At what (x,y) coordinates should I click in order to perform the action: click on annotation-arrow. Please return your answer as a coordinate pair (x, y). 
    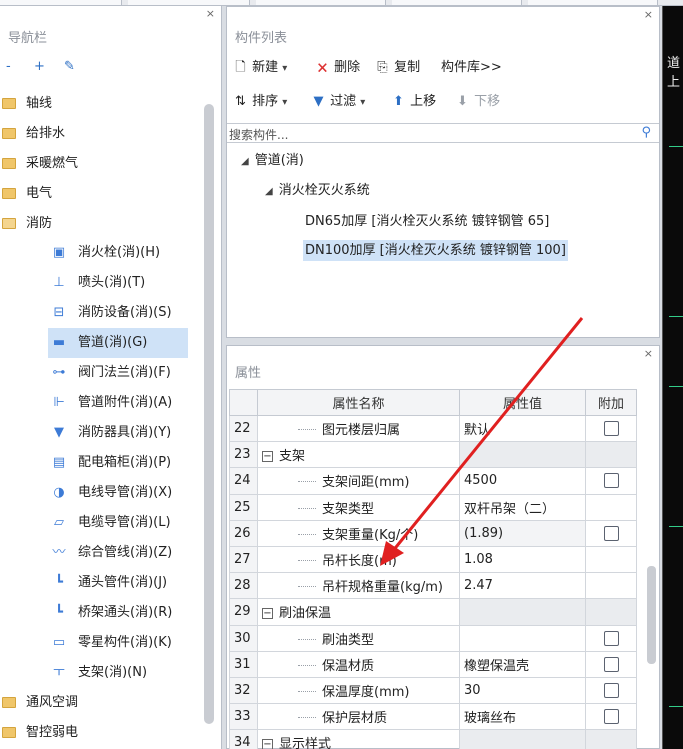
    Looking at the image, I should click on (482, 441).